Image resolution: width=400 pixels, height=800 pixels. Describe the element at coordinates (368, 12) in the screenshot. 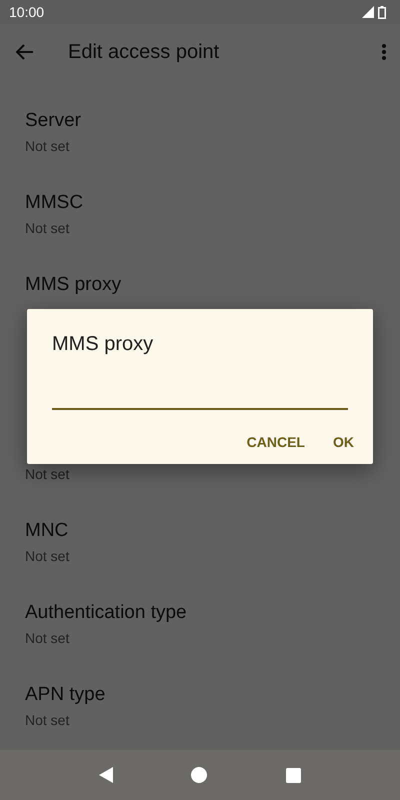

I see `signal-icon` at that location.